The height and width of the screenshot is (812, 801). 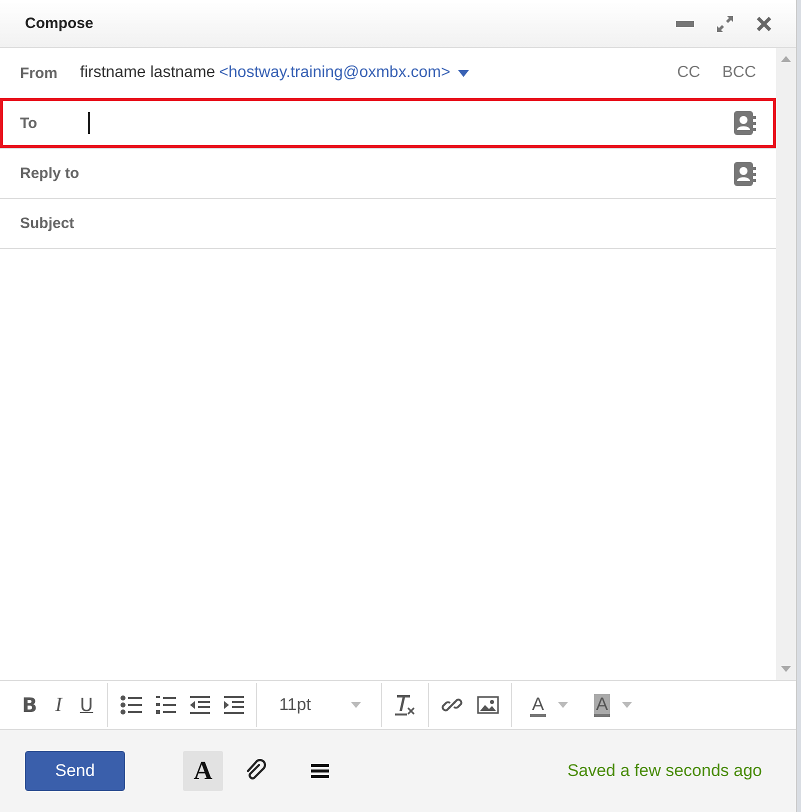 I want to click on recipient-link: BCC, so click(x=739, y=73).